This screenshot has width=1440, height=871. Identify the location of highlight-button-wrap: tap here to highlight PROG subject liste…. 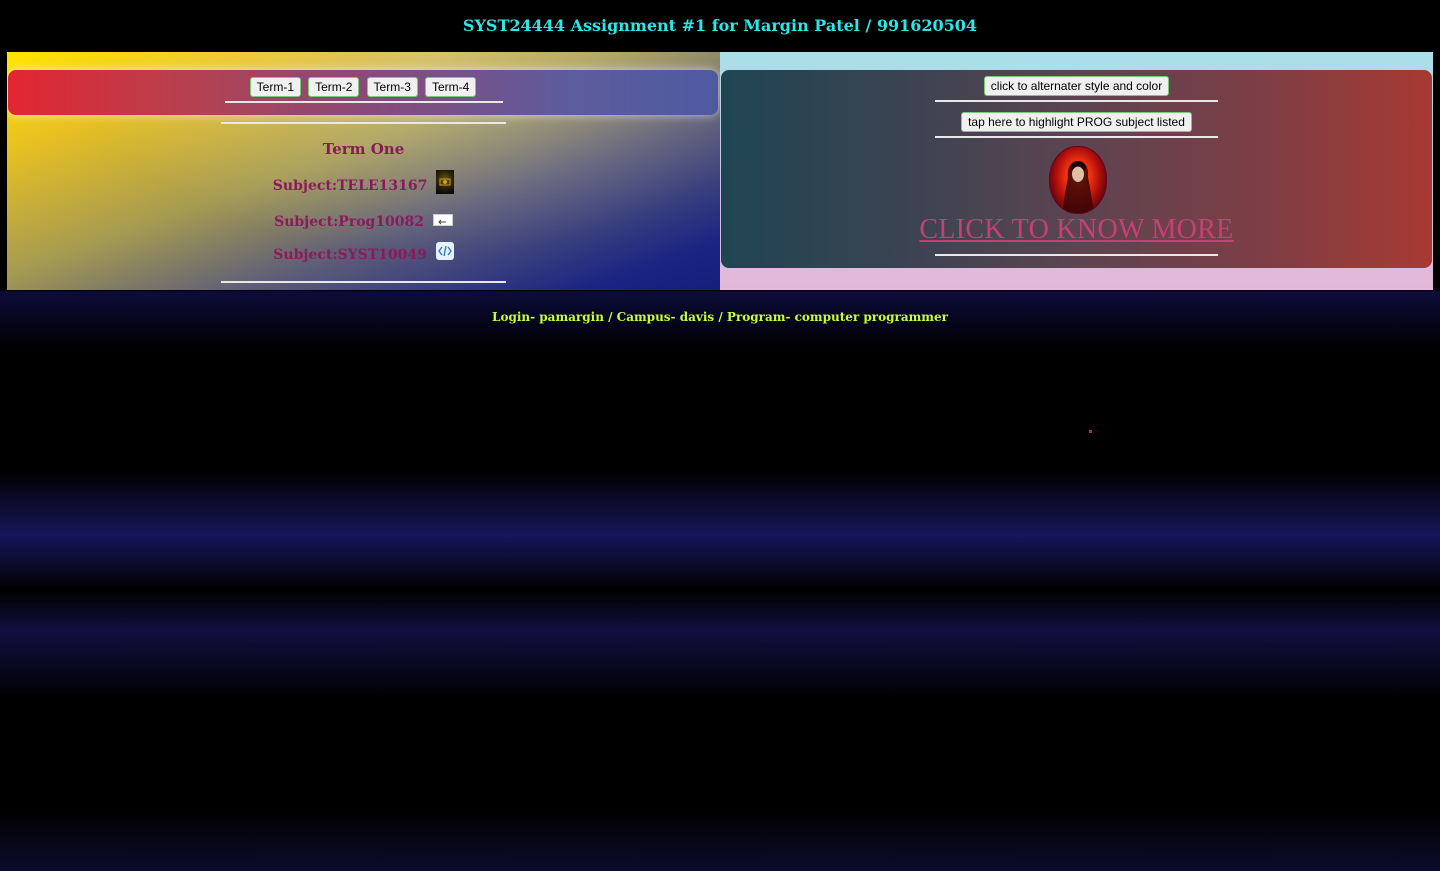
(1076, 121).